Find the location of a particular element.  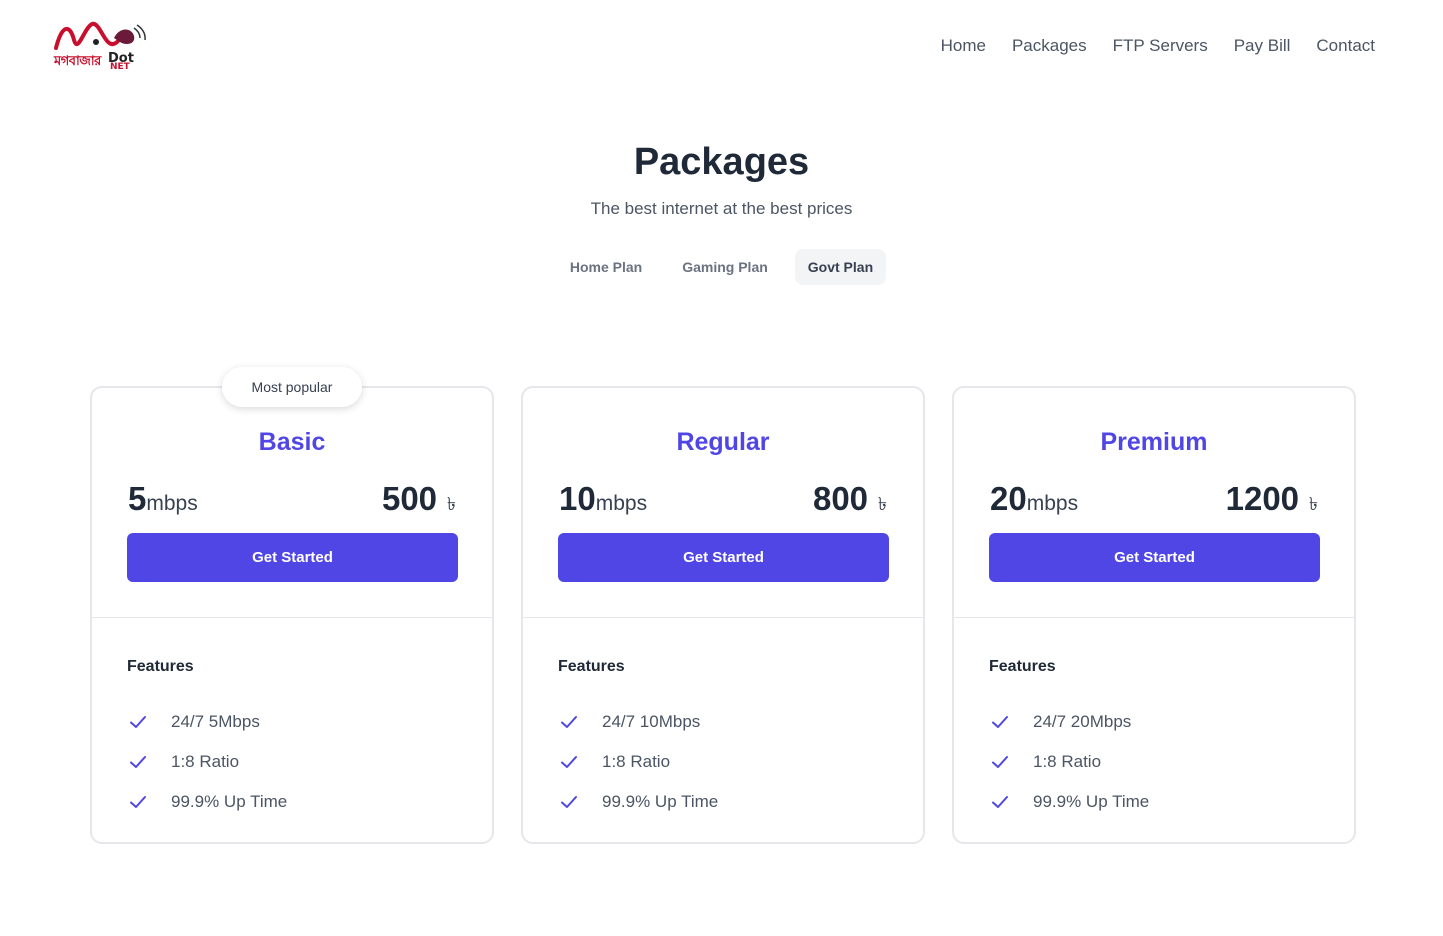

page-subtitle: The best internet at the best prices is located at coordinates (721, 208).